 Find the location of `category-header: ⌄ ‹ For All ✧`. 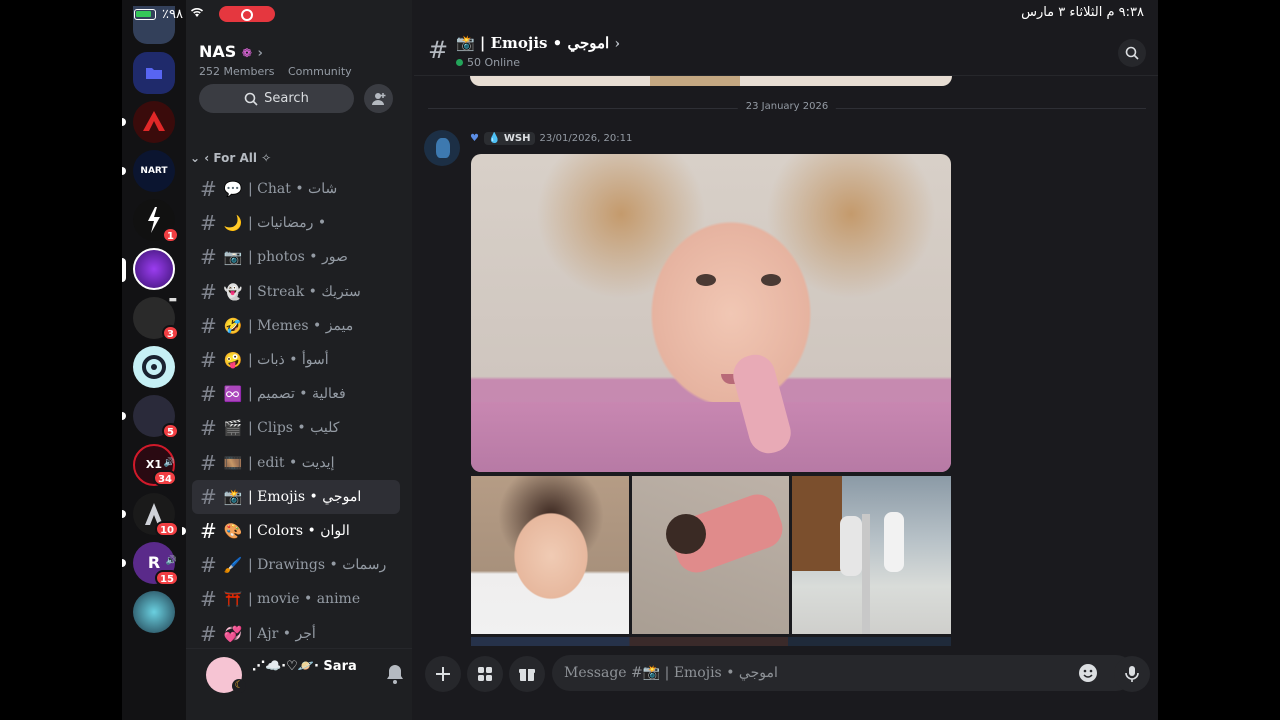

category-header: ⌄ ‹ For All ✧ is located at coordinates (230, 158).